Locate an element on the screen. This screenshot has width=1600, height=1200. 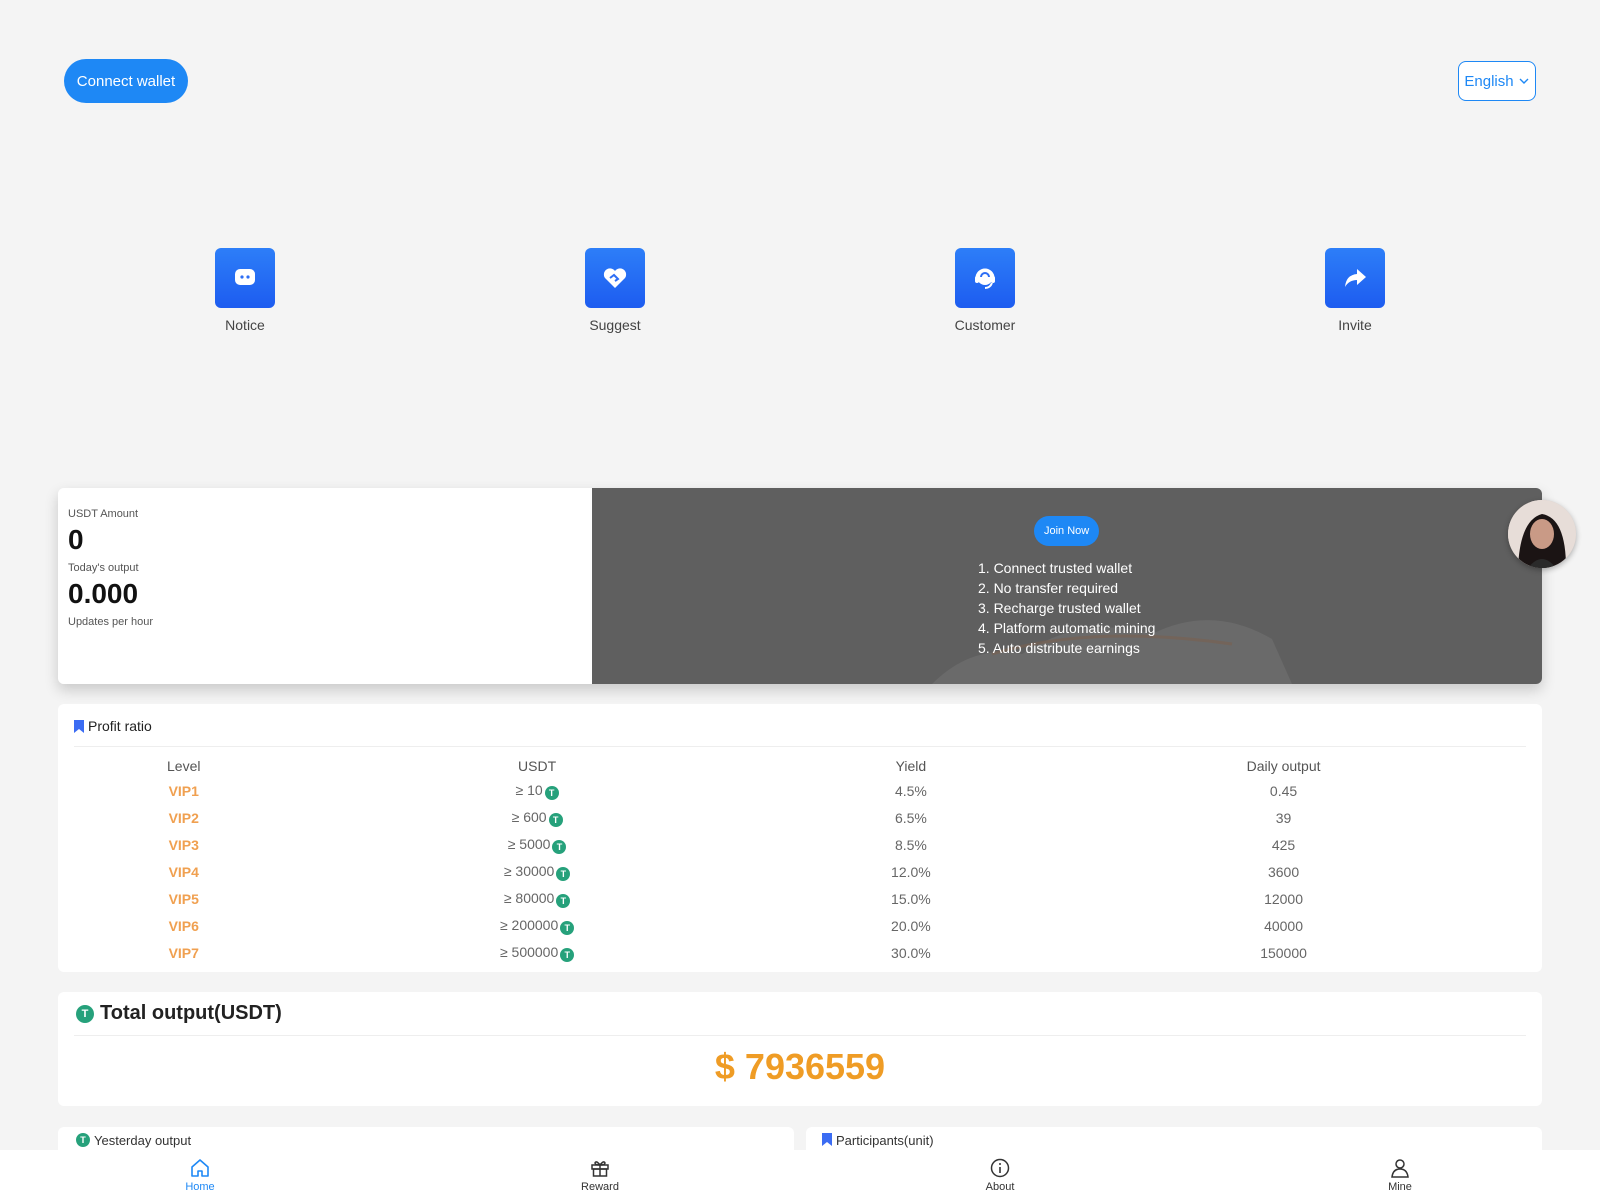
total-output-title: Total output(USDT) is located at coordinates (191, 1013).